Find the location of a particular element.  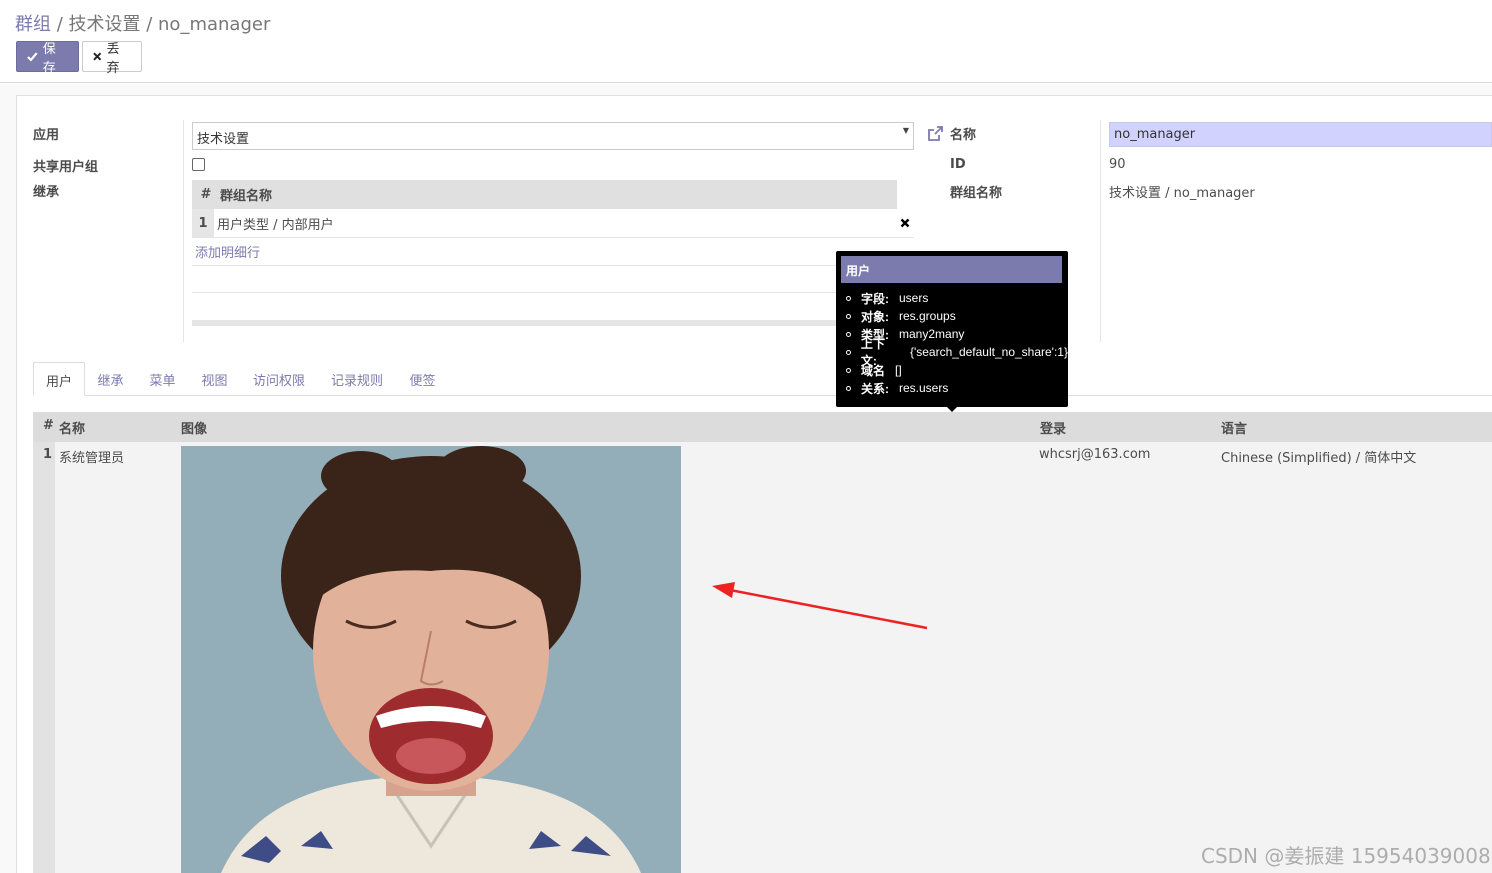

tab-inherit: 继承 is located at coordinates (110, 379).